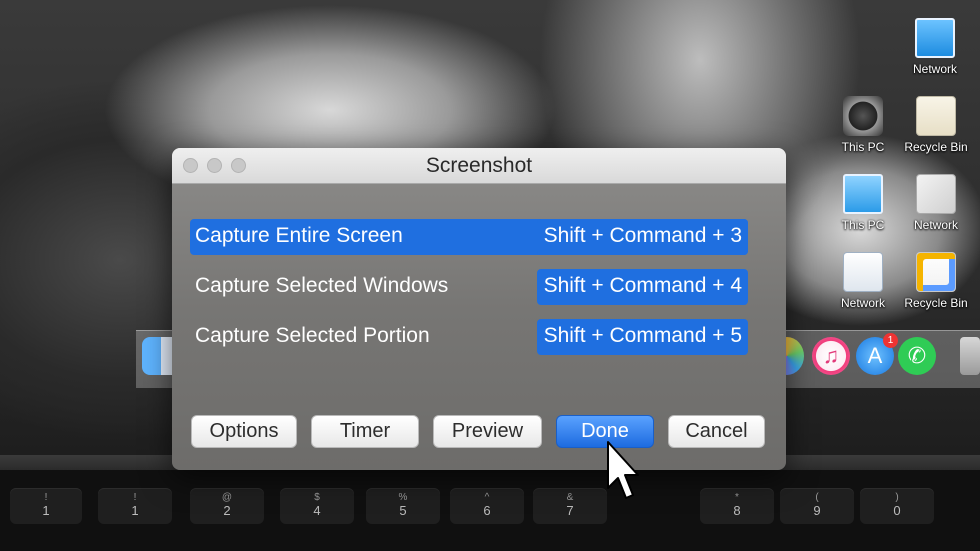  I want to click on keyboard-key: ) 0, so click(897, 506).